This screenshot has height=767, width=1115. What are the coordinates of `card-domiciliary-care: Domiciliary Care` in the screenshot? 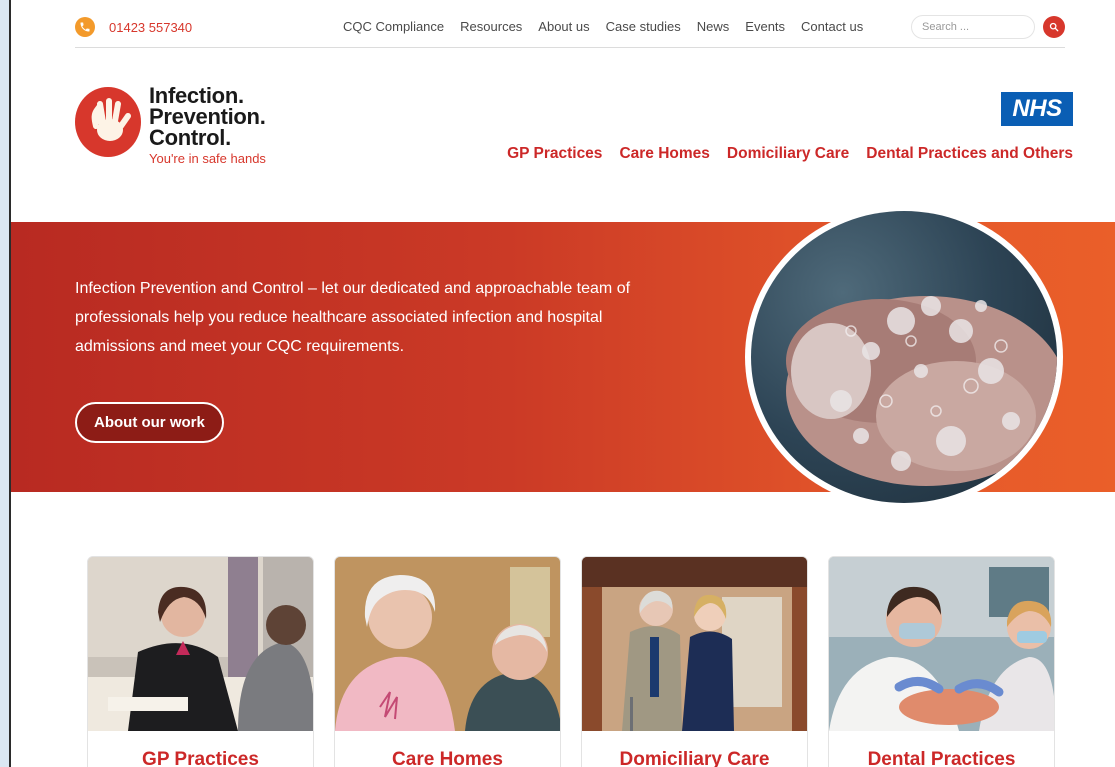 It's located at (694, 661).